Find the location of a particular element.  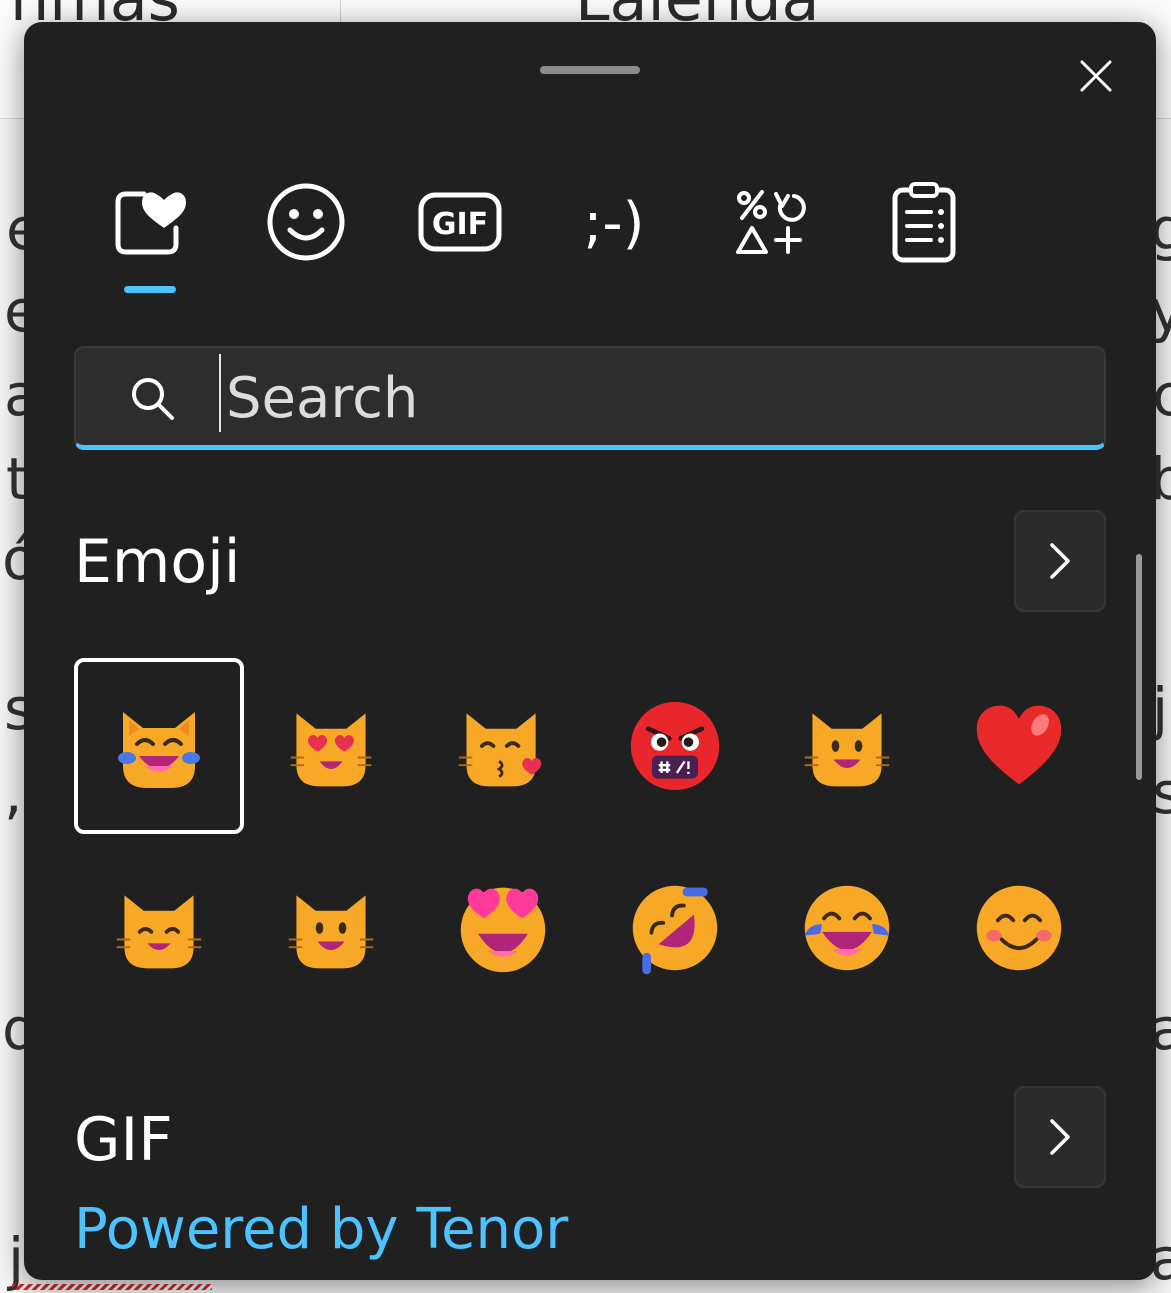

tab-gif: GIF is located at coordinates (460, 222).